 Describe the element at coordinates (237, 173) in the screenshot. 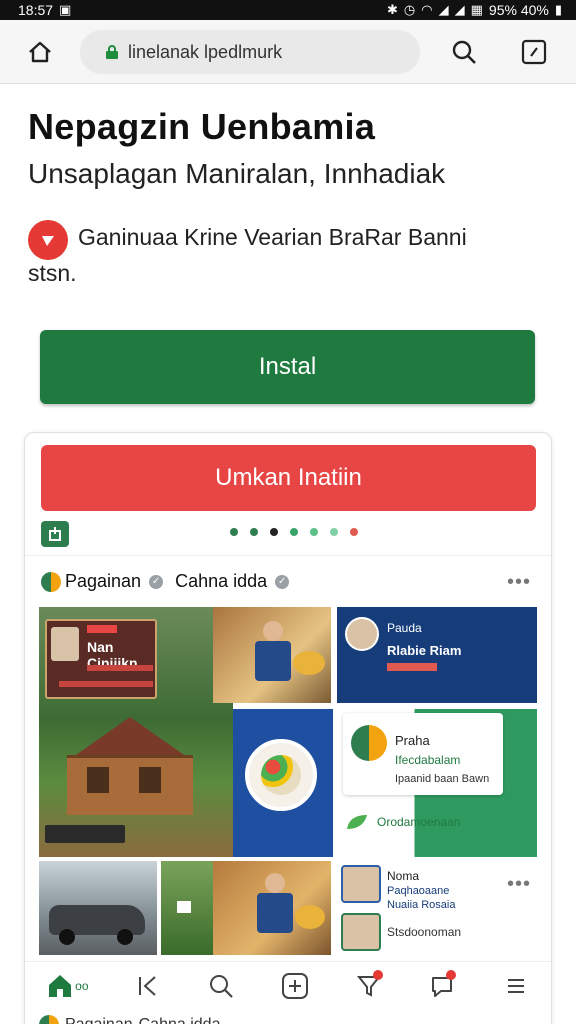

I see `app-subtitle: Unsaplagan Maniralan, Innhadiak` at that location.